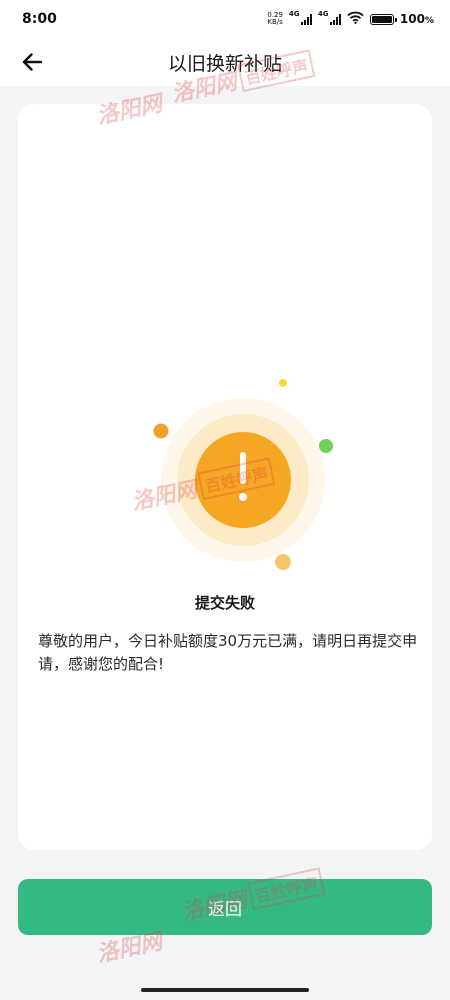 The height and width of the screenshot is (1000, 450). I want to click on result-title: 提交失败, so click(224, 603).